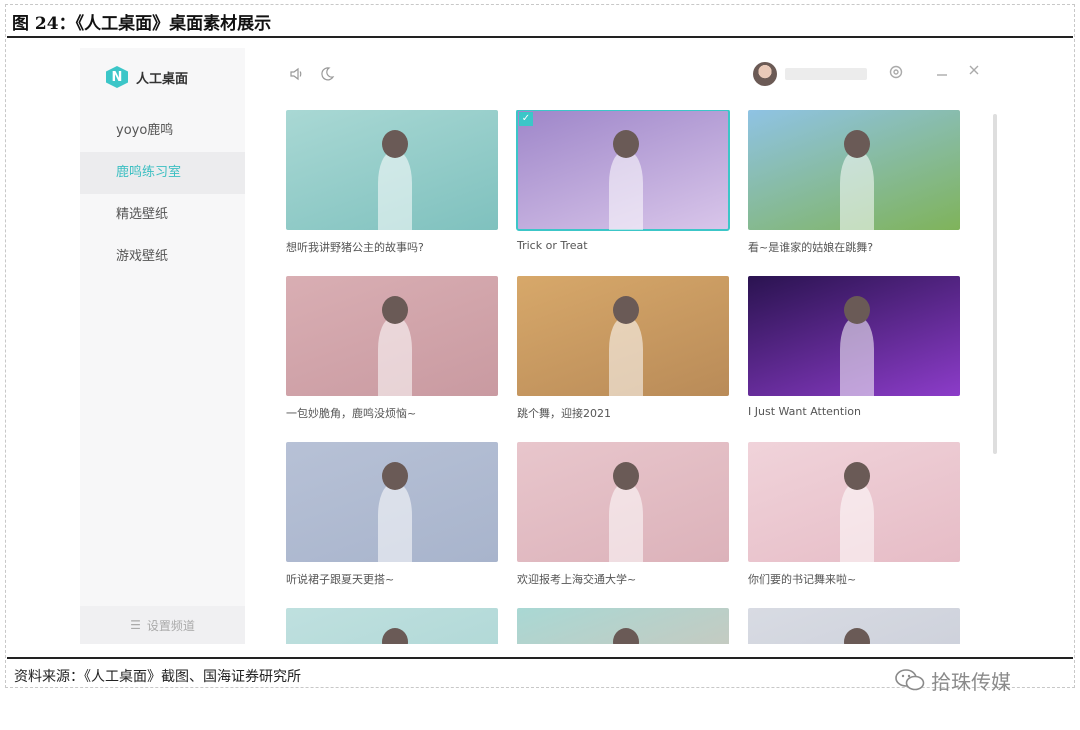  I want to click on source-note: 资料来源：《人工桌面》截图、国海证券研究所, so click(157, 677).